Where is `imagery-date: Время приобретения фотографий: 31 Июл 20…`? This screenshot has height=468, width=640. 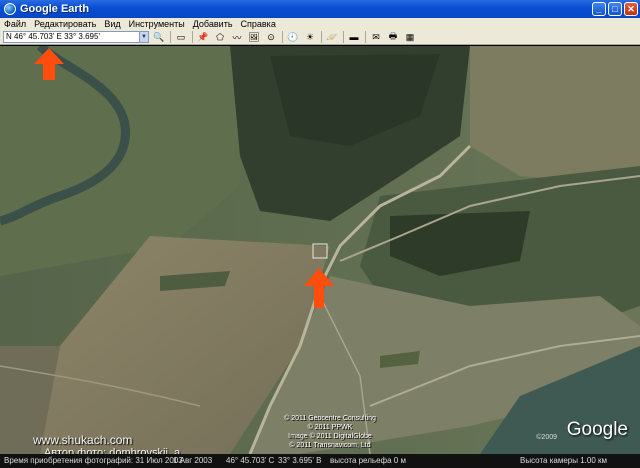 imagery-date: Время приобретения фотографий: 31 Июл 20… is located at coordinates (93, 460).